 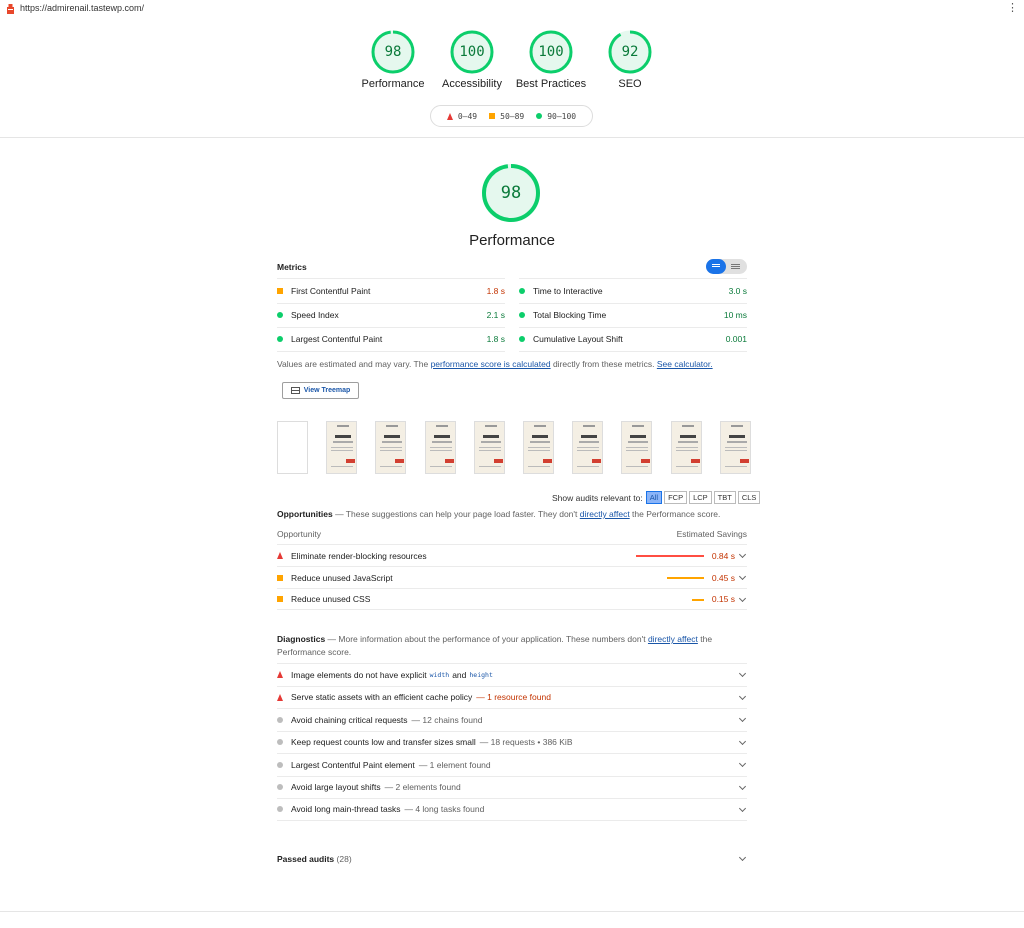 I want to click on more-options-icon: ⋮, so click(x=1012, y=8).